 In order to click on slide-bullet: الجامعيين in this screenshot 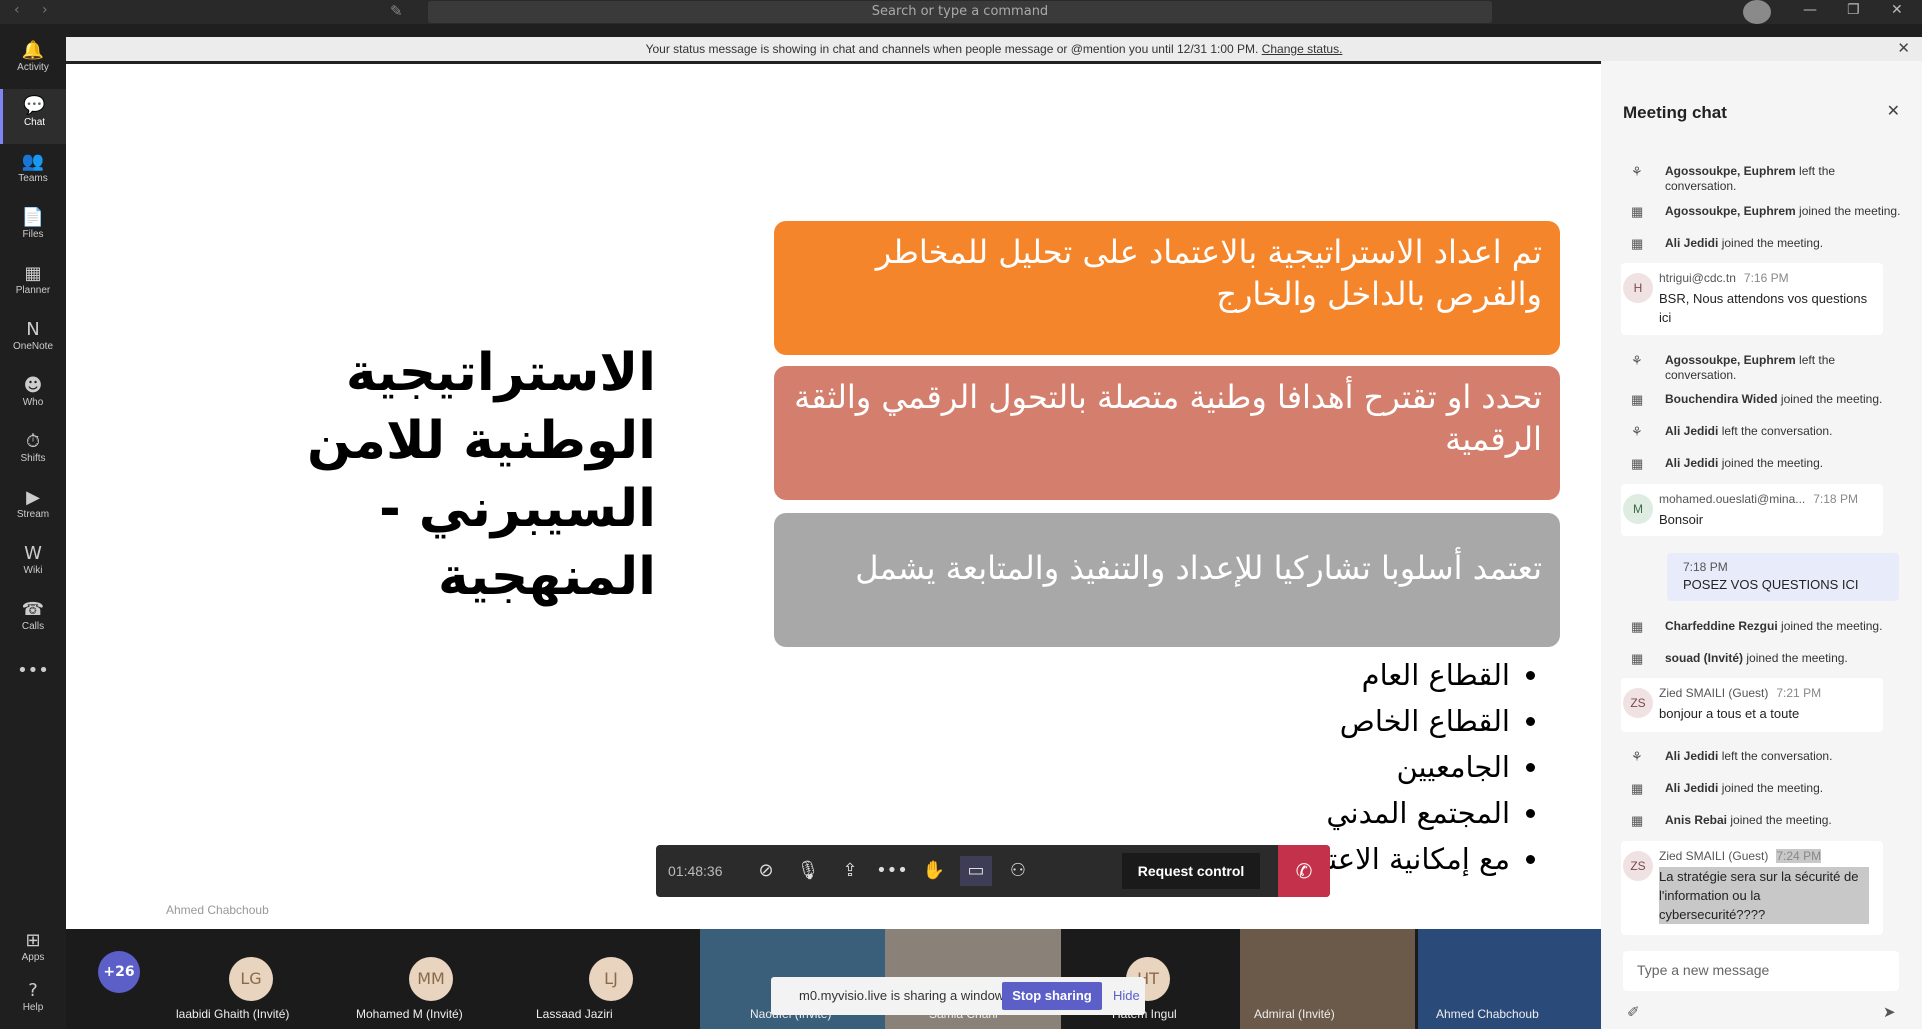, I will do `click(1158, 767)`.